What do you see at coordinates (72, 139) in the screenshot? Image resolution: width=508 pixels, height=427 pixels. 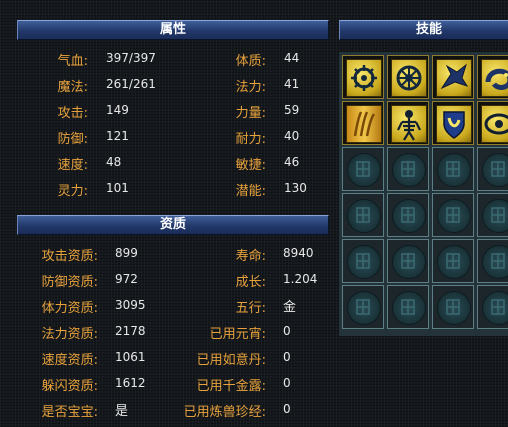 I see `attr-label: 防御:` at bounding box center [72, 139].